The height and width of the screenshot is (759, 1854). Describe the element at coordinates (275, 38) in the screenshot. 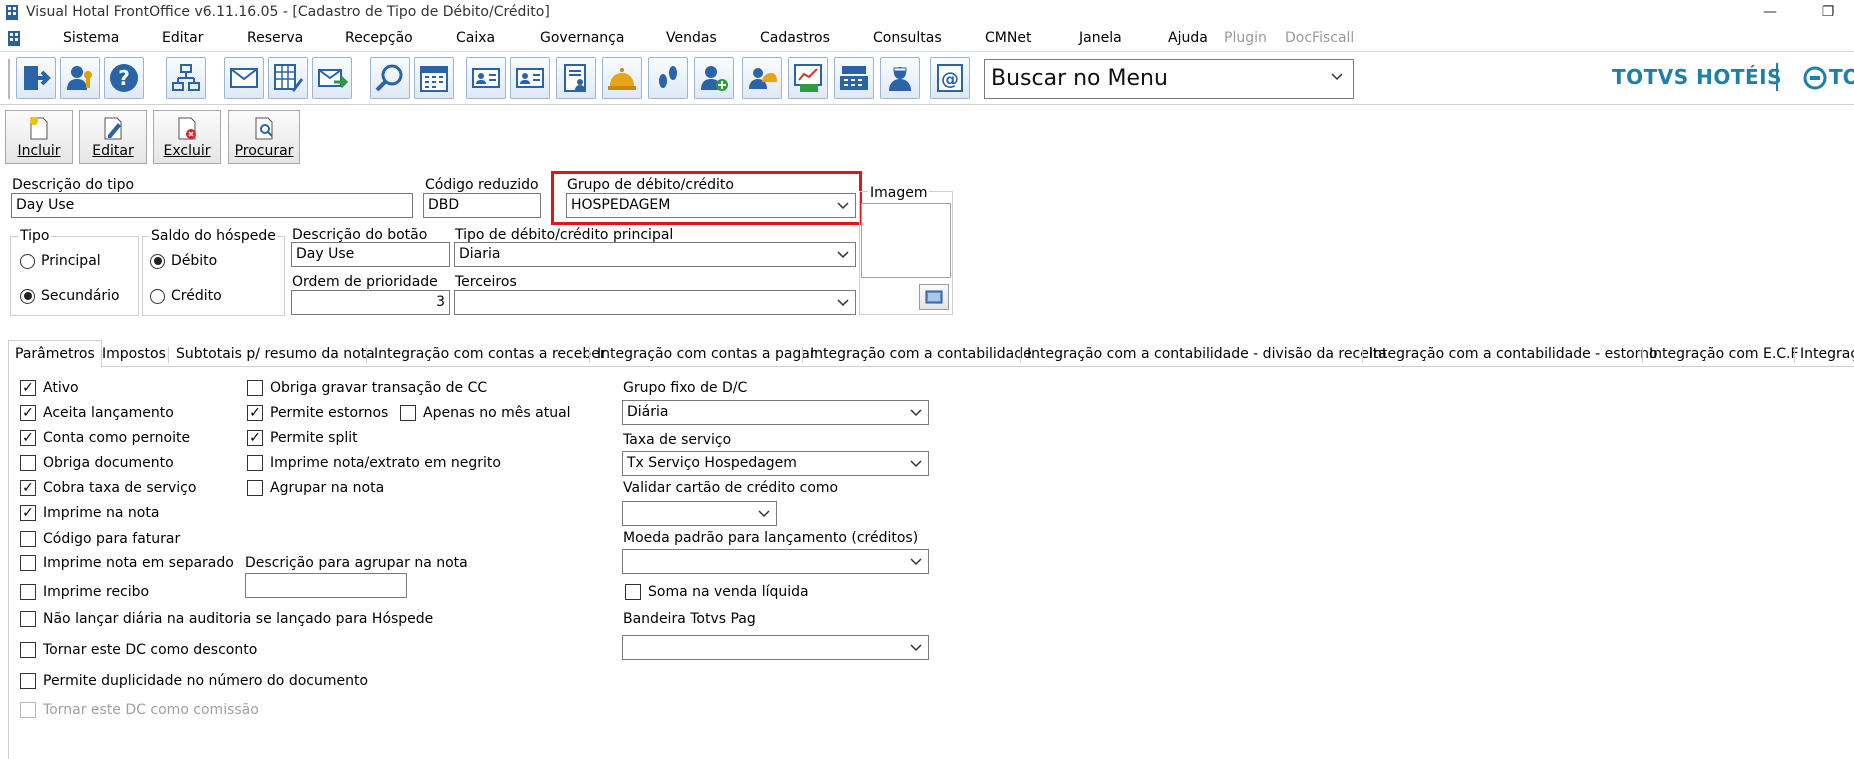

I see `menu-reserva: Reserva` at that location.